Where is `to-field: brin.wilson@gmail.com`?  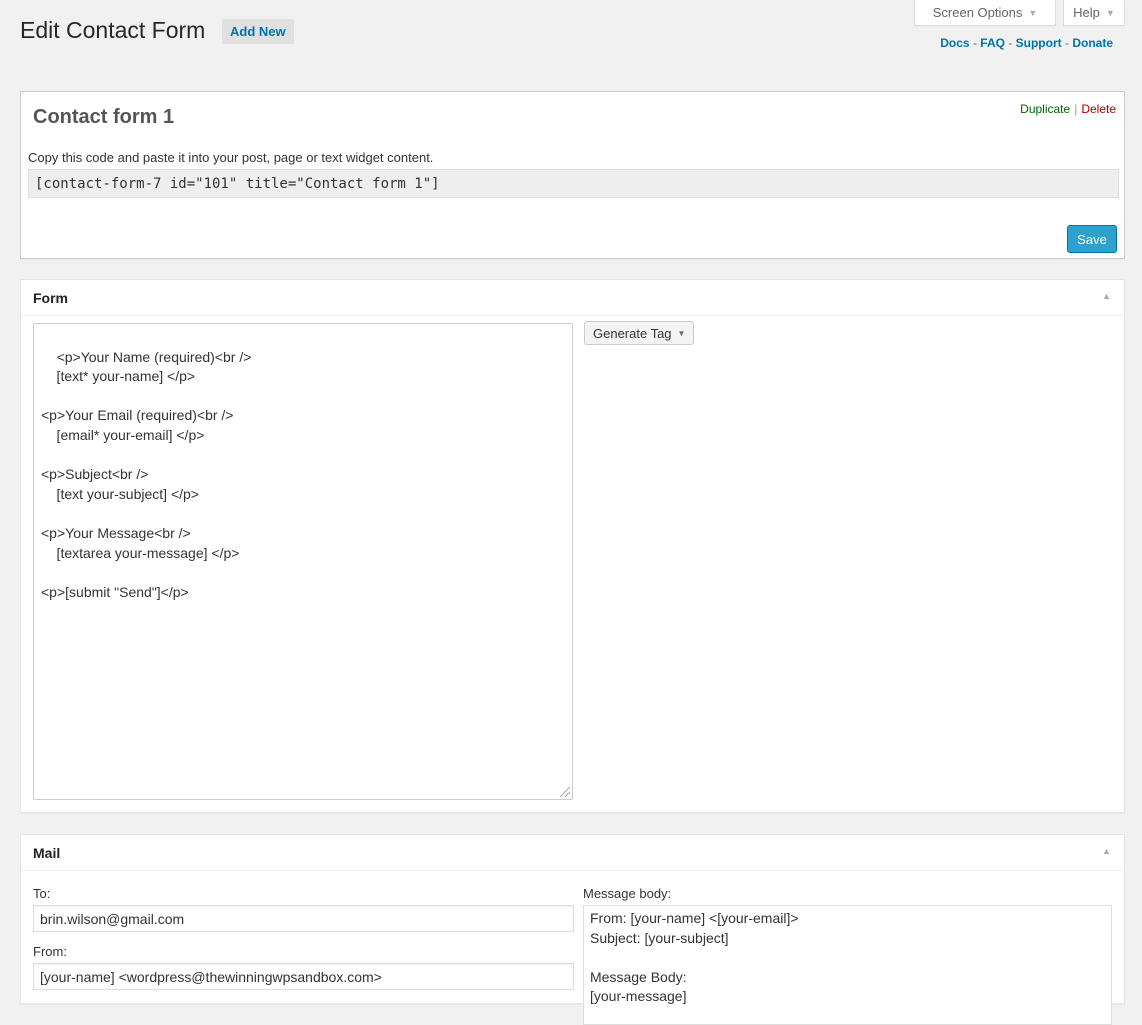
to-field: brin.wilson@gmail.com is located at coordinates (303, 918).